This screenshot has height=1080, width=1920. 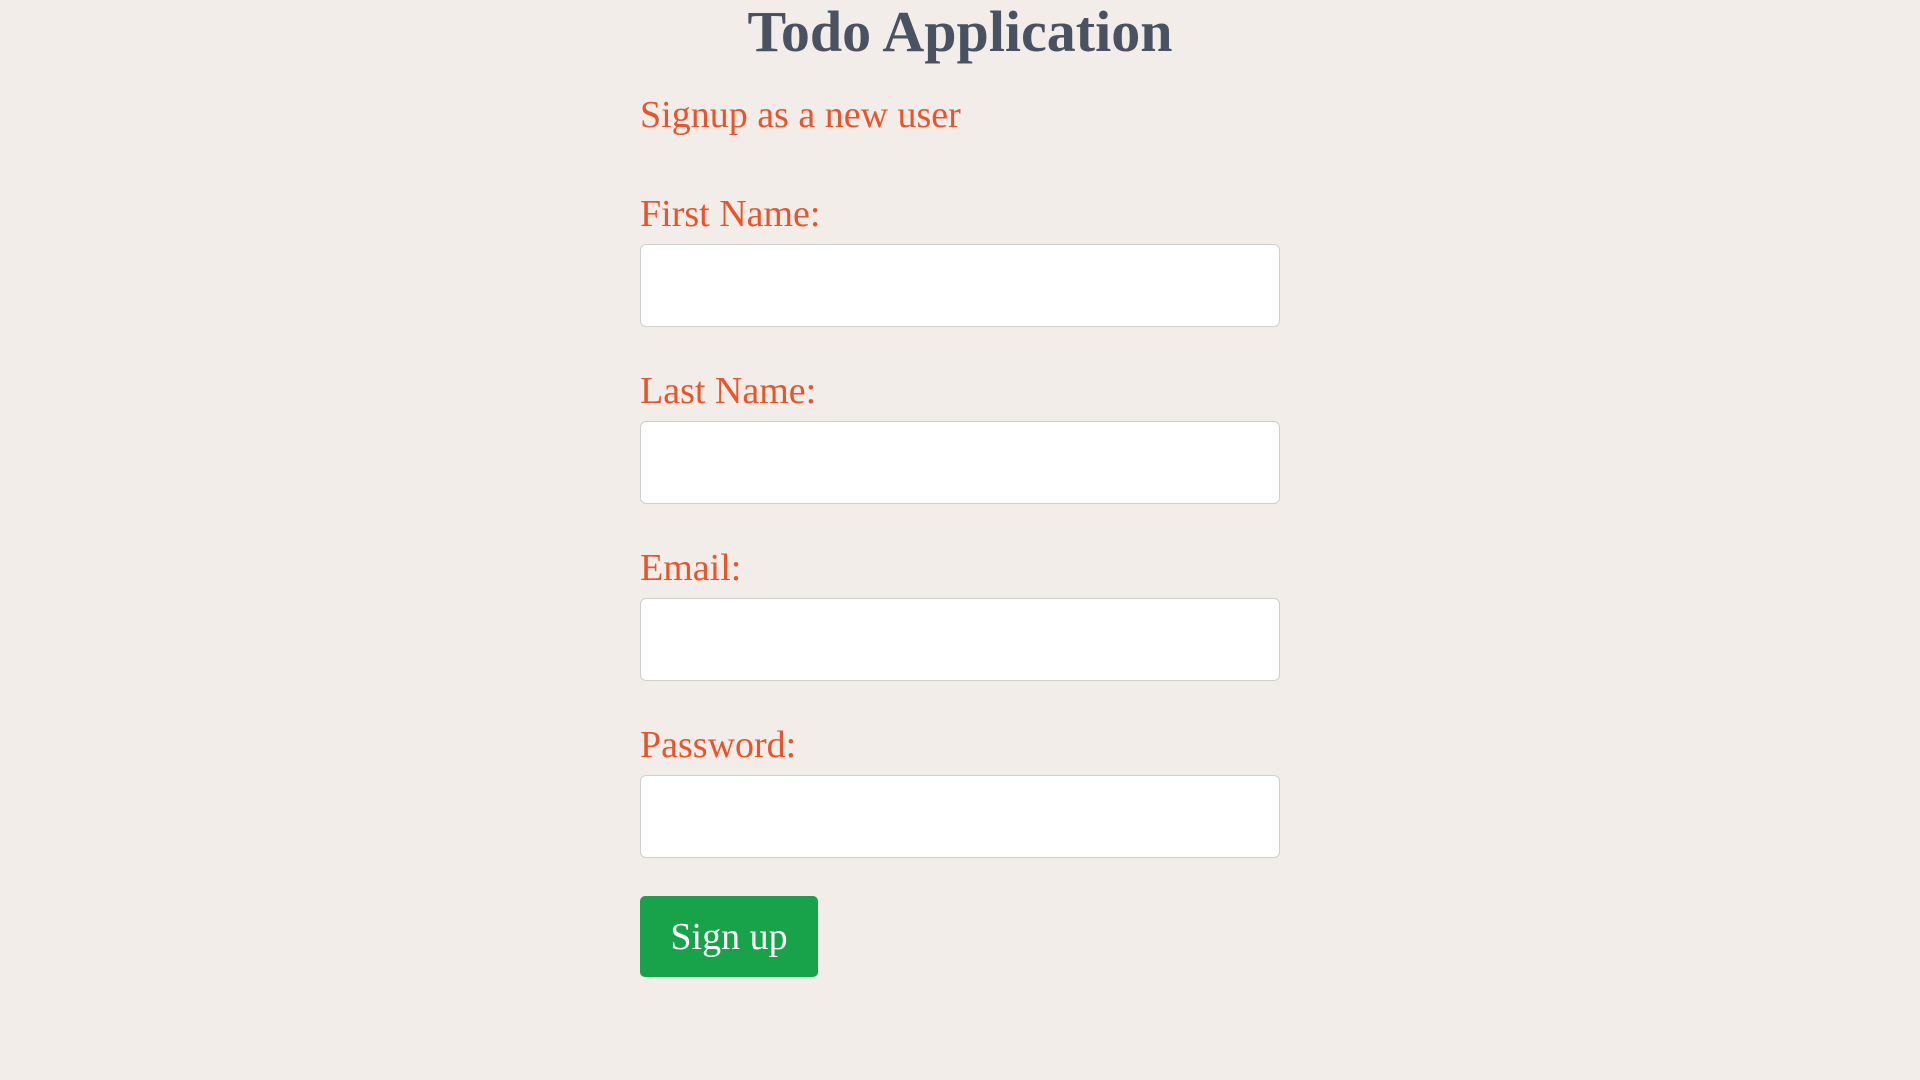 I want to click on email-group: Email:, so click(x=960, y=613).